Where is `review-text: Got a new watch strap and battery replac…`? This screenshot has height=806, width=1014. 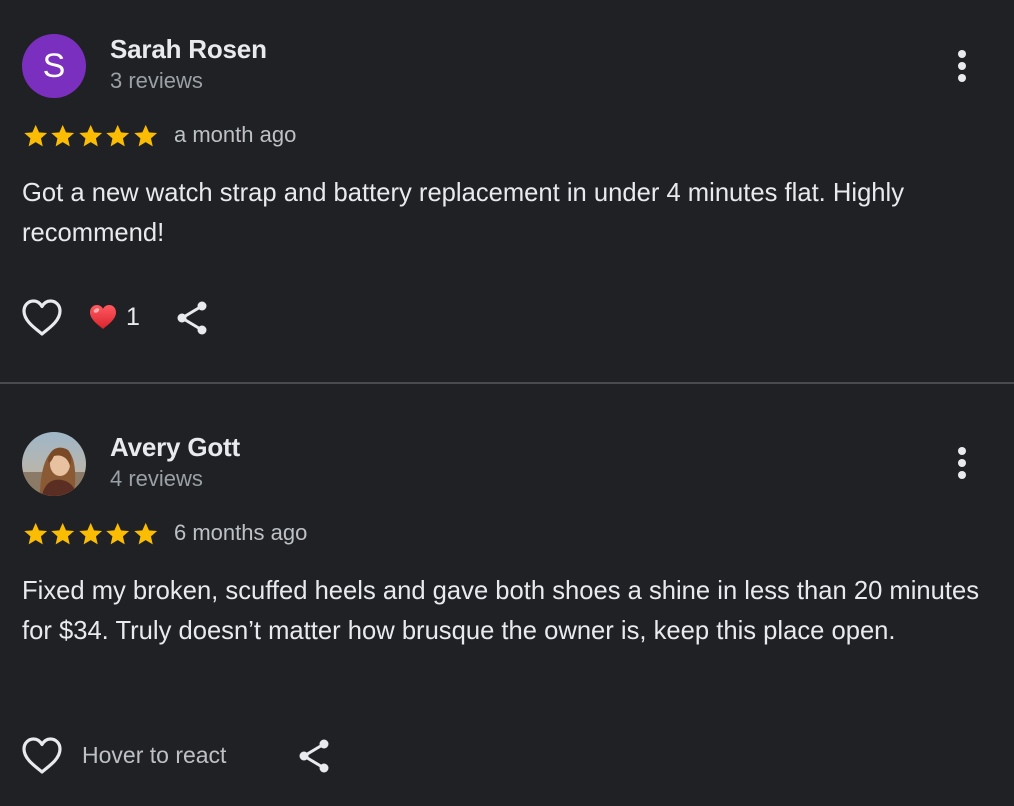
review-text: Got a new watch strap and battery replac… is located at coordinates (463, 213).